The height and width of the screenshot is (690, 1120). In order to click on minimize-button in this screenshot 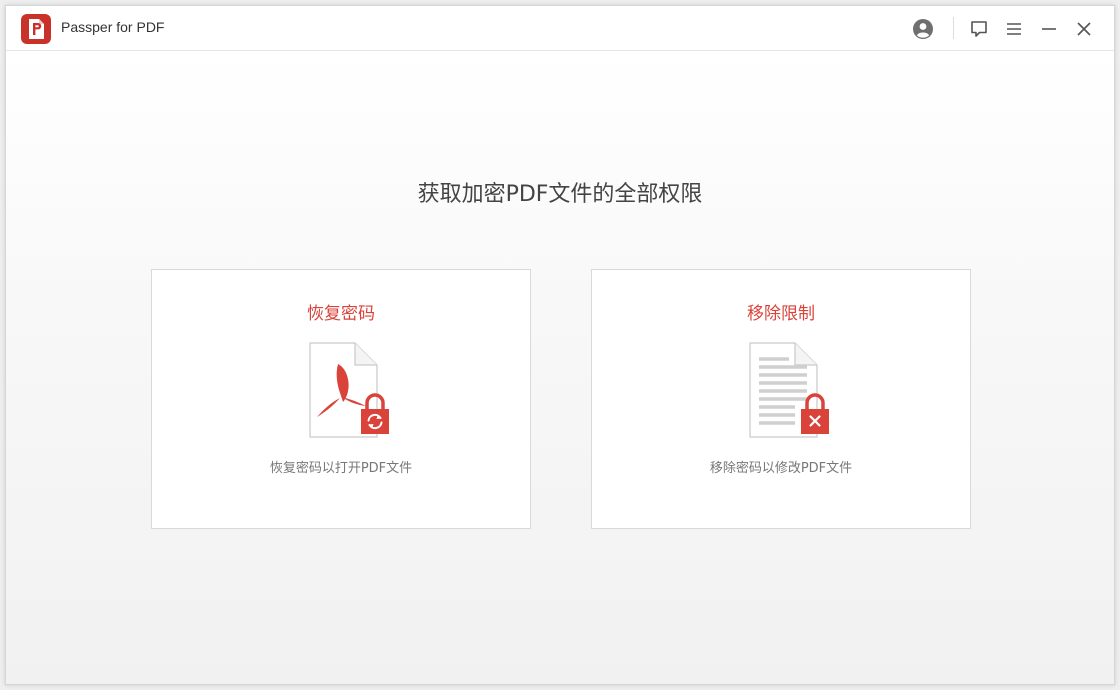, I will do `click(1049, 29)`.